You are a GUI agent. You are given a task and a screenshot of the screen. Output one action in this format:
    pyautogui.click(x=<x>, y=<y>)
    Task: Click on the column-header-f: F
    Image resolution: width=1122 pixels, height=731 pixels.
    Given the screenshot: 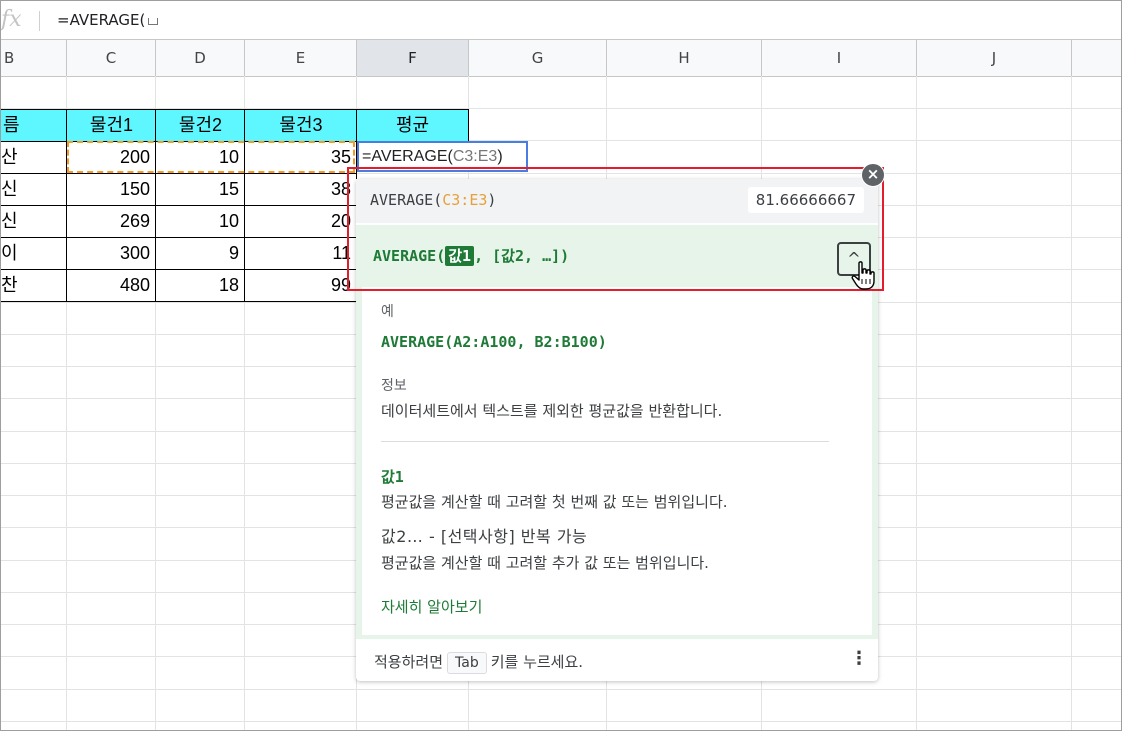 What is the action you would take?
    pyautogui.click(x=413, y=58)
    